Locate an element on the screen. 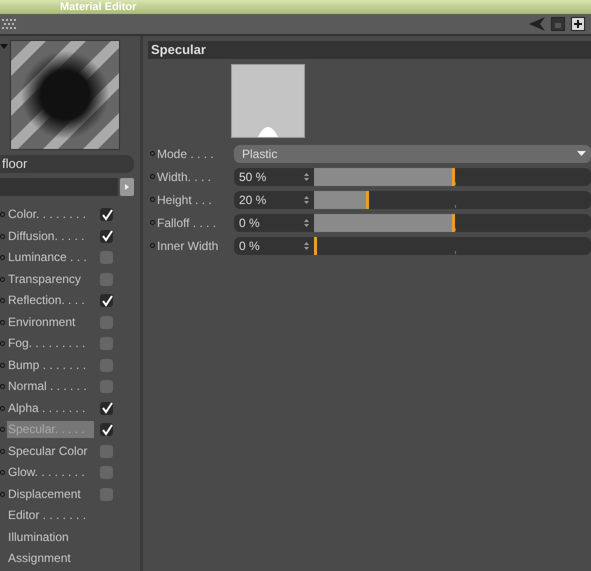  channel-item: Normal . . . . . . is located at coordinates (50, 387).